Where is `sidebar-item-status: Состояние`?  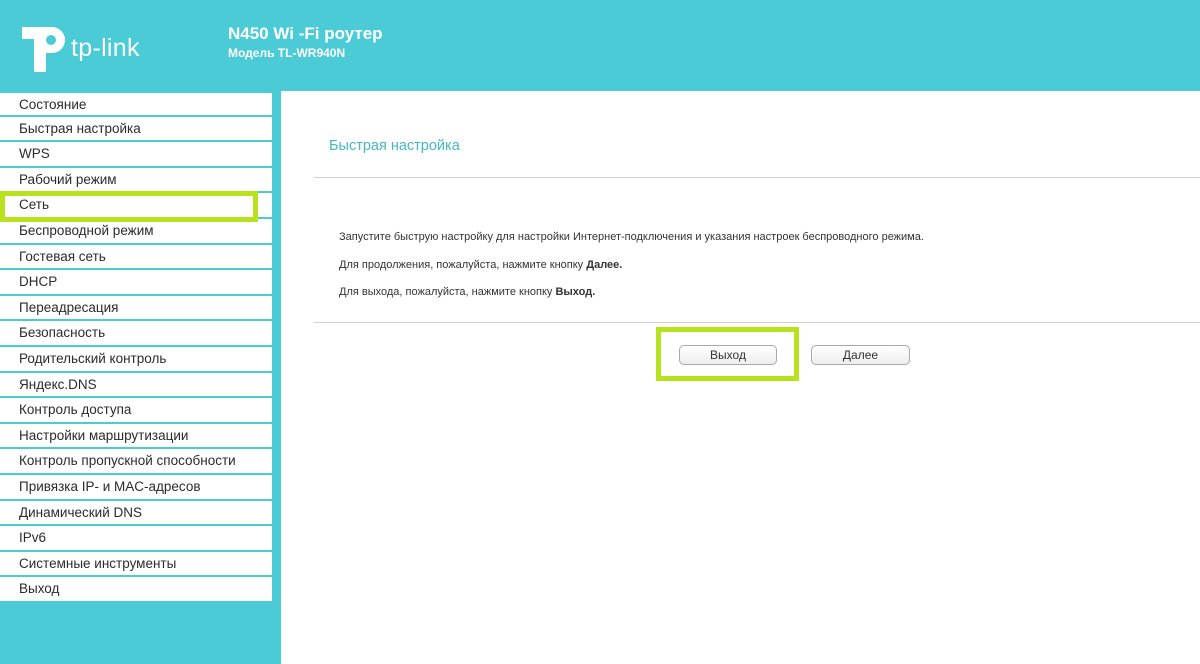
sidebar-item-status: Состояние is located at coordinates (136, 104).